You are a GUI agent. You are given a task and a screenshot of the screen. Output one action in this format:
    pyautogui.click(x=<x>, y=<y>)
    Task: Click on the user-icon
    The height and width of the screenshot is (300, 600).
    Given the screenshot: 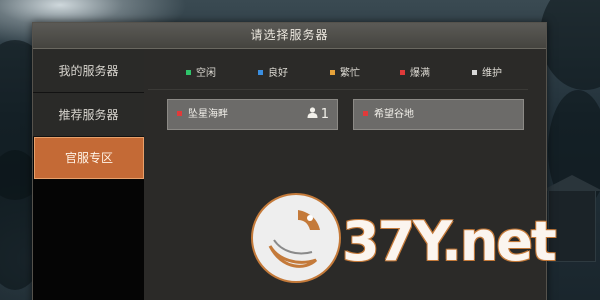 What is the action you would take?
    pyautogui.click(x=312, y=112)
    